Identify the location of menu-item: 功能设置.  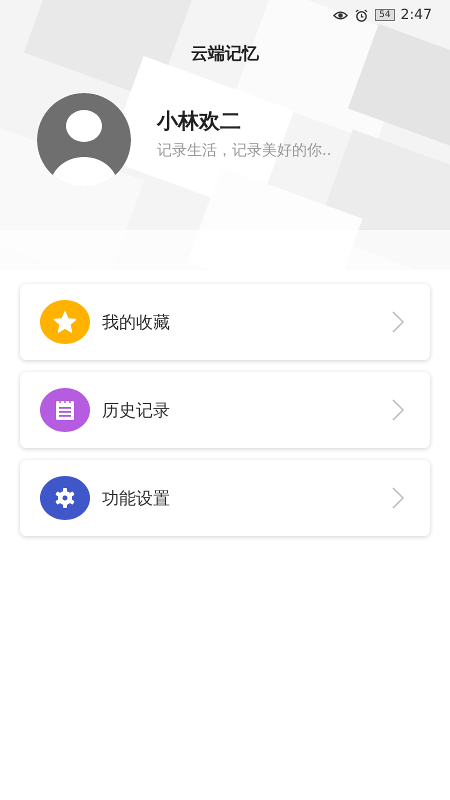
(225, 498).